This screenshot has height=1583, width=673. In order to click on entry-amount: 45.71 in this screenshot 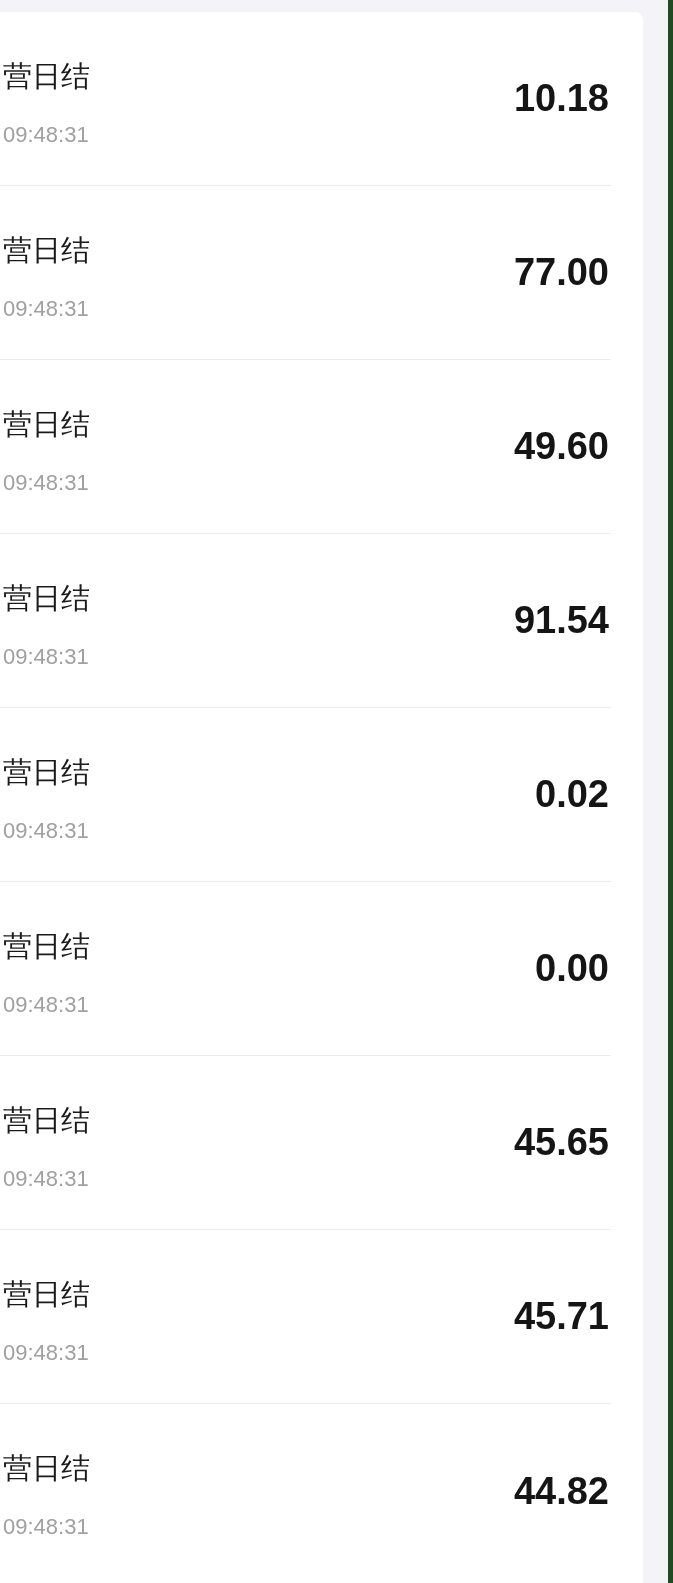, I will do `click(561, 1316)`.